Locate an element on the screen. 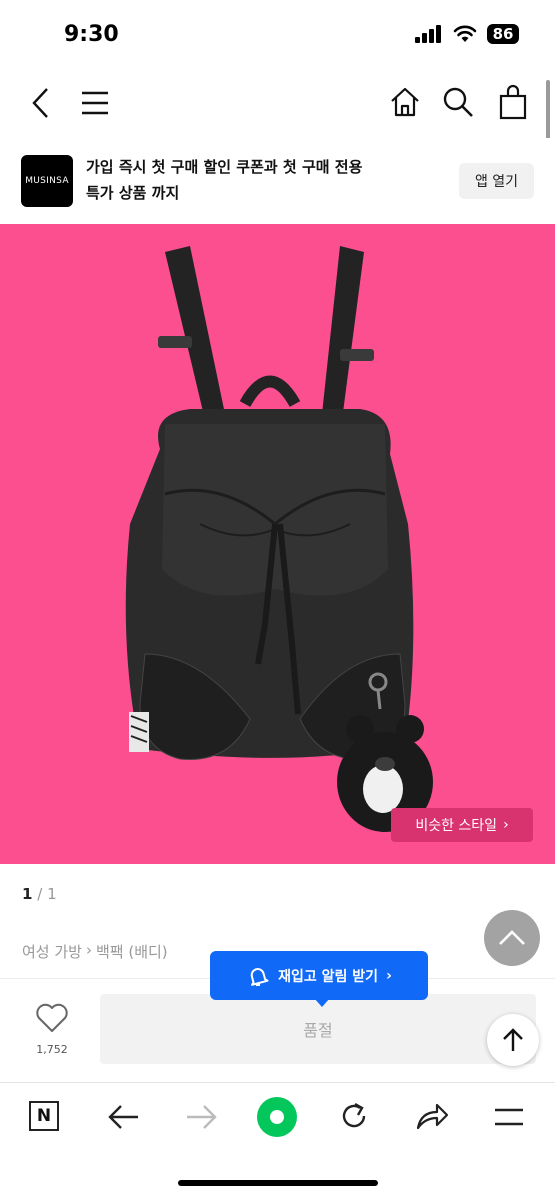  naver-n-icon: N is located at coordinates (44, 1116).